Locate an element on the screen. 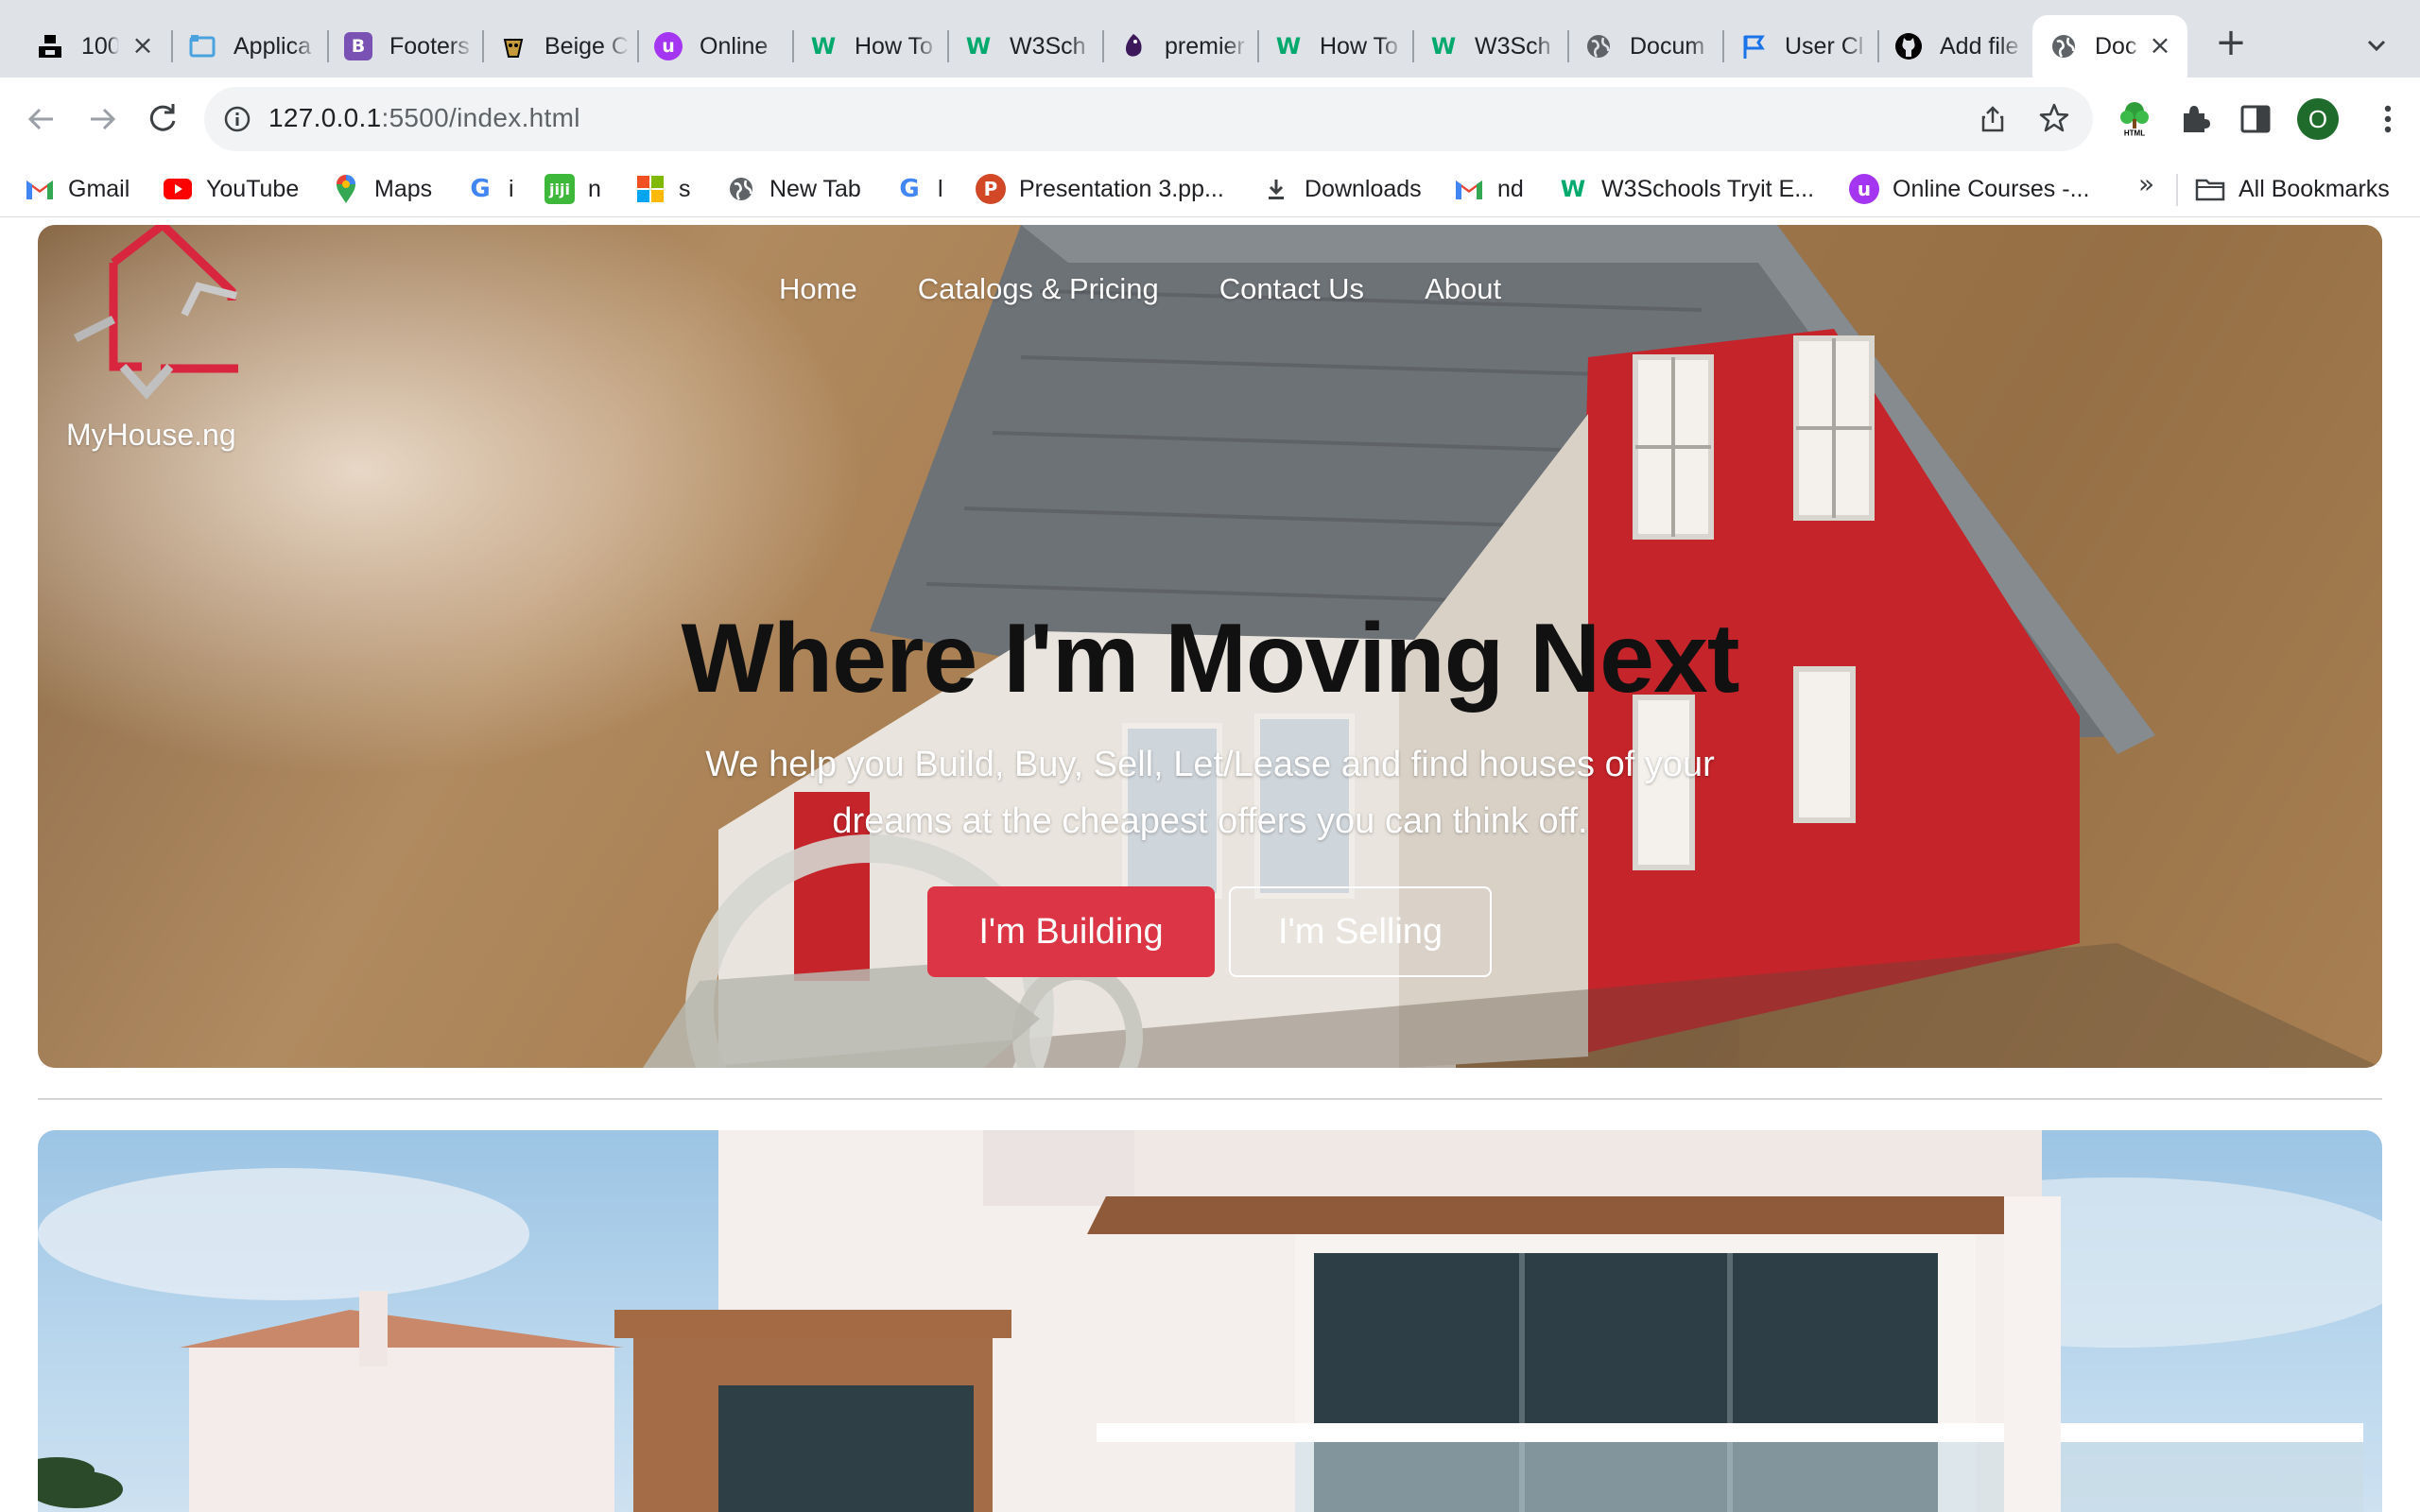 Image resolution: width=2420 pixels, height=1512 pixels. html-extension-button: HTML is located at coordinates (2134, 119).